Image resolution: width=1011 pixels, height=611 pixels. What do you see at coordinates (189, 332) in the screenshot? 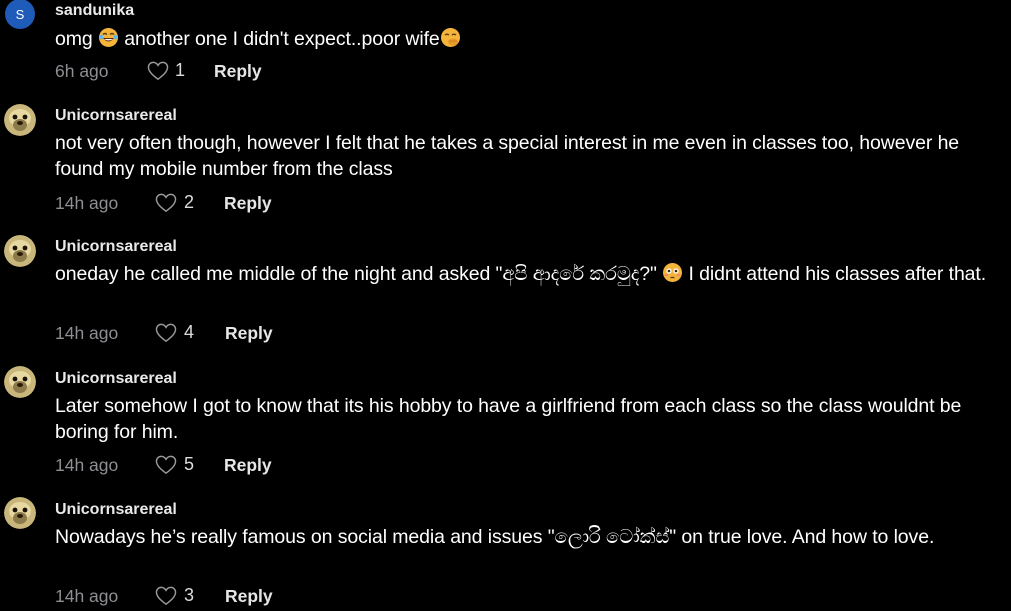
I see `like-count: 4` at bounding box center [189, 332].